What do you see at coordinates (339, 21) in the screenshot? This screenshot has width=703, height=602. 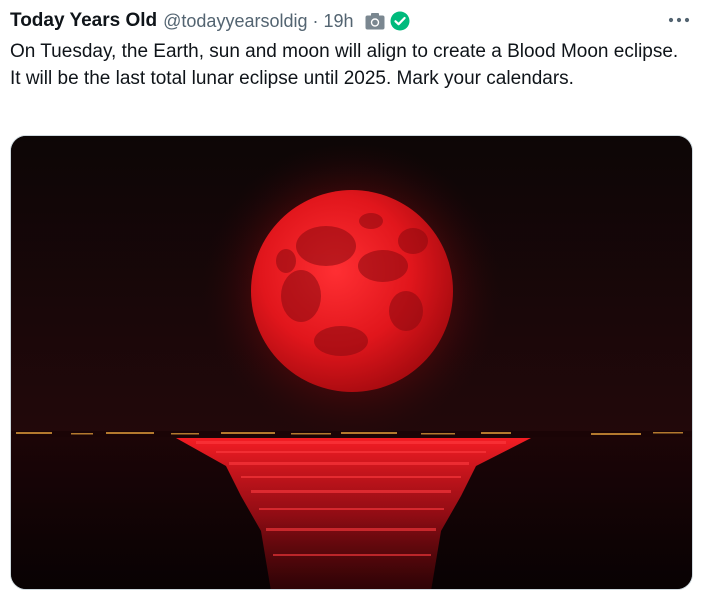 I see `timestamp: 19h` at bounding box center [339, 21].